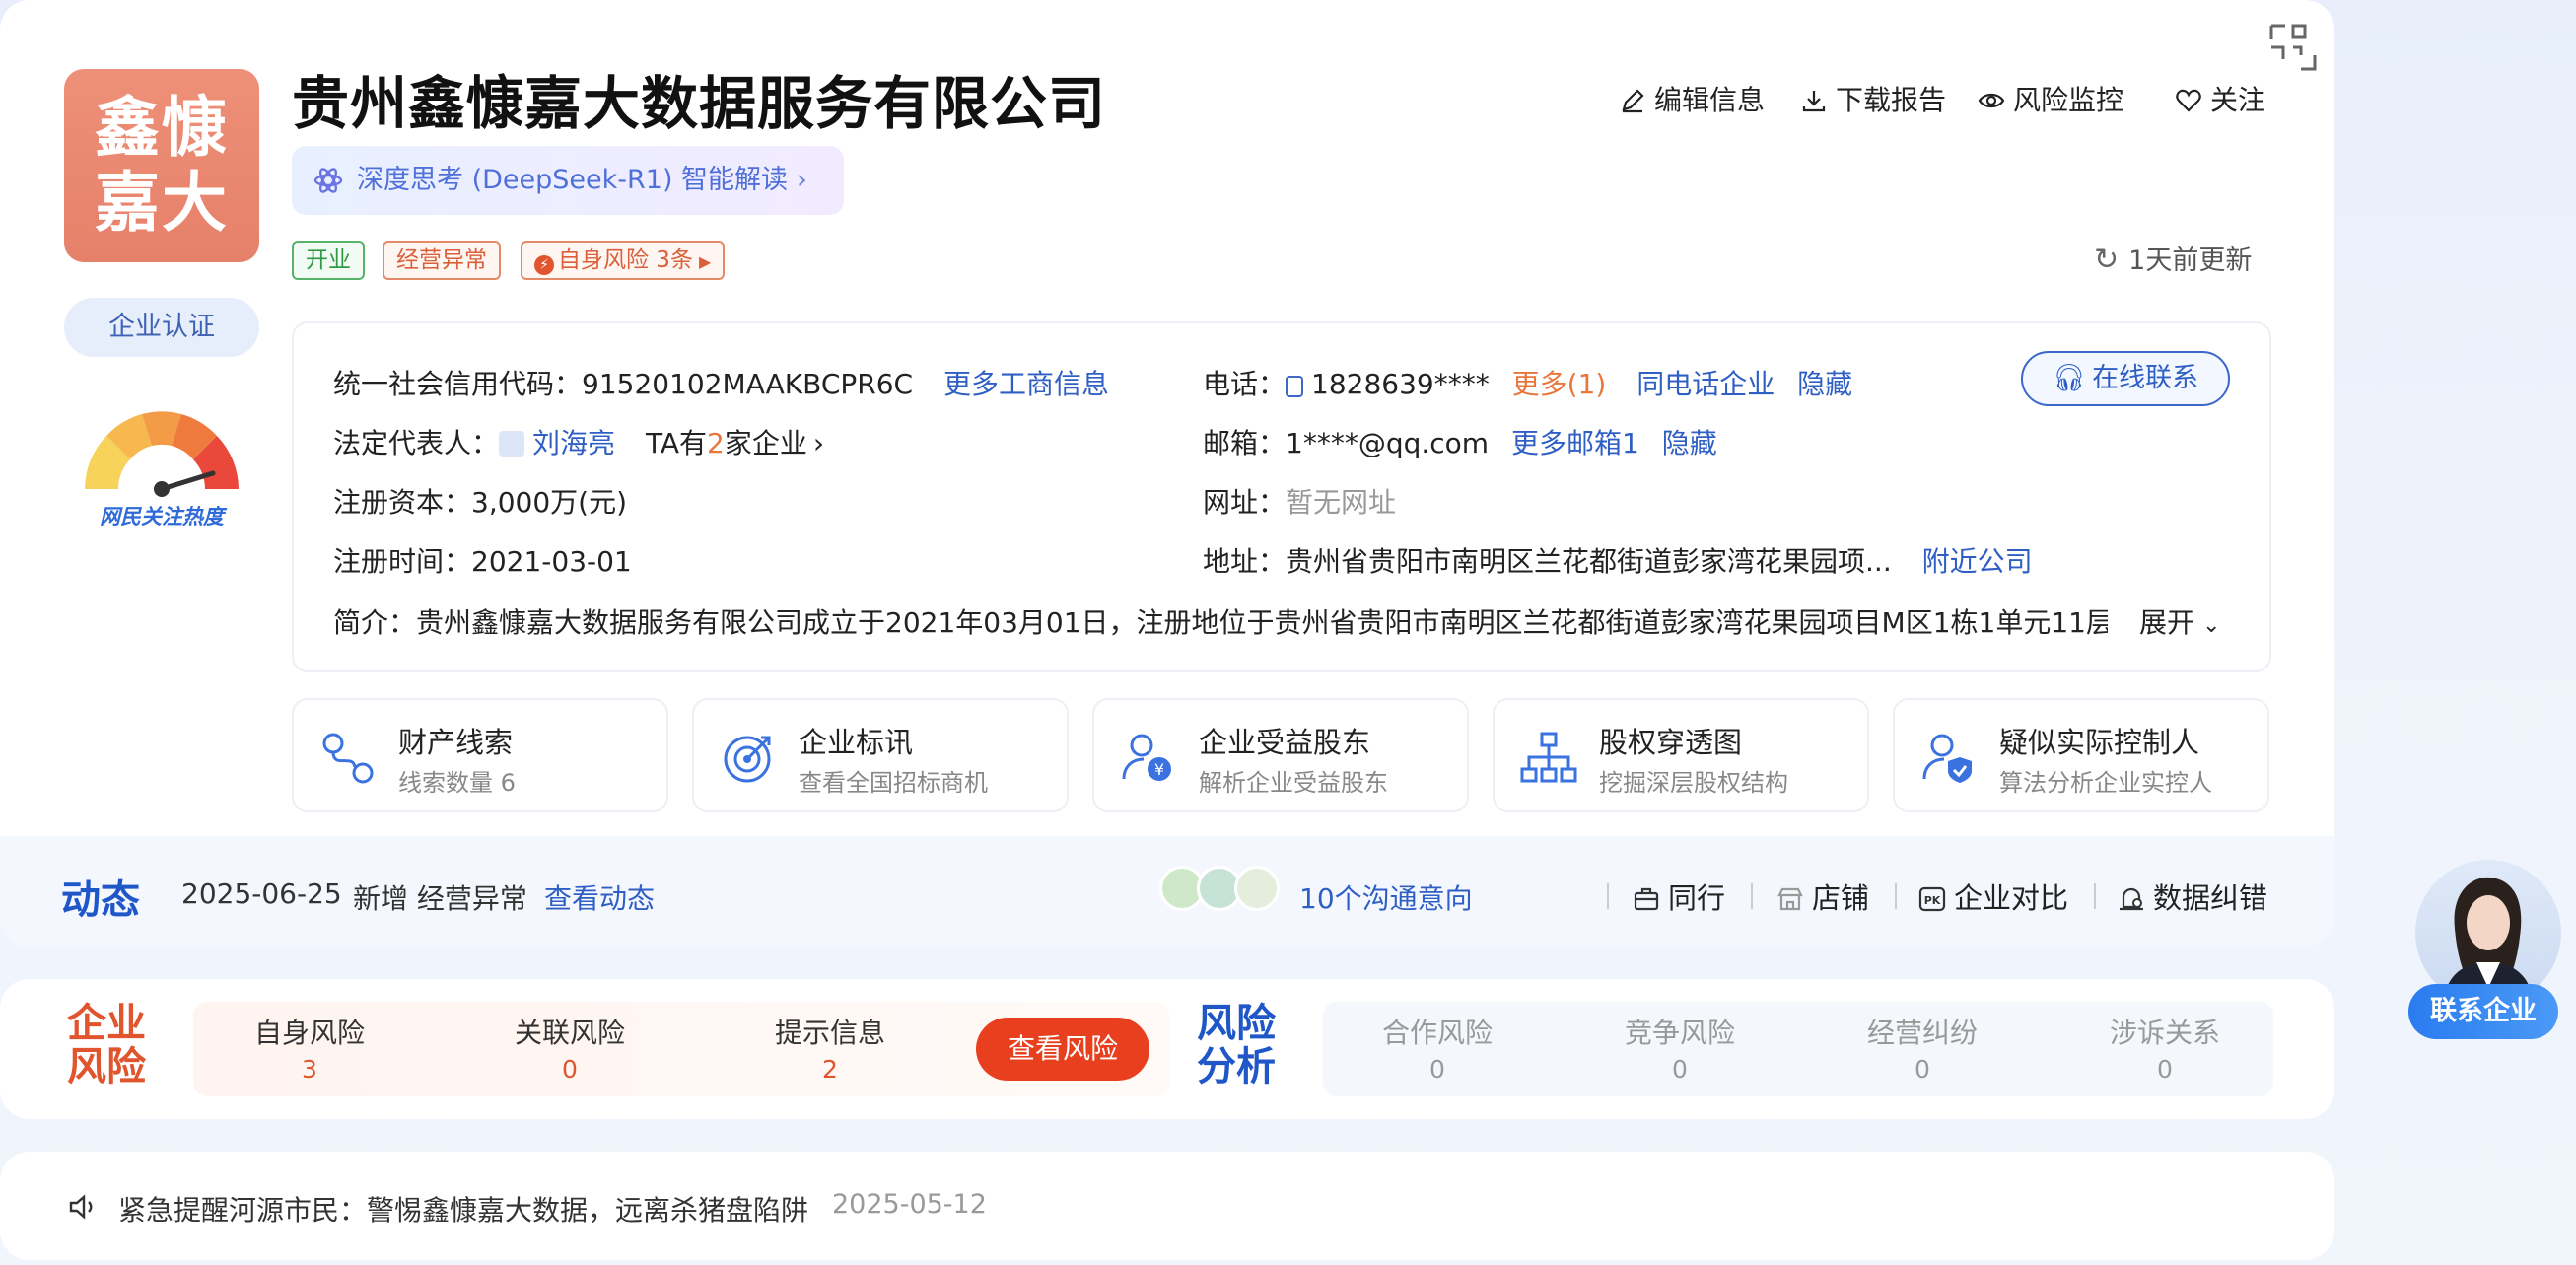  What do you see at coordinates (456, 742) in the screenshot?
I see `quick-card-title: 财产线索` at bounding box center [456, 742].